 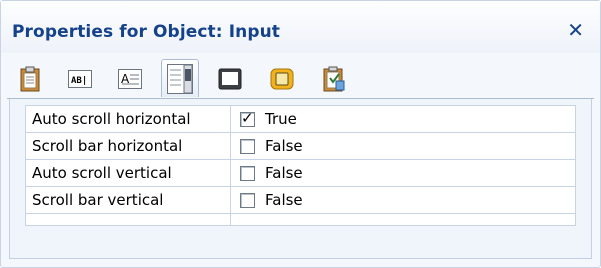 I want to click on text-field-icon: AB|, so click(x=80, y=79).